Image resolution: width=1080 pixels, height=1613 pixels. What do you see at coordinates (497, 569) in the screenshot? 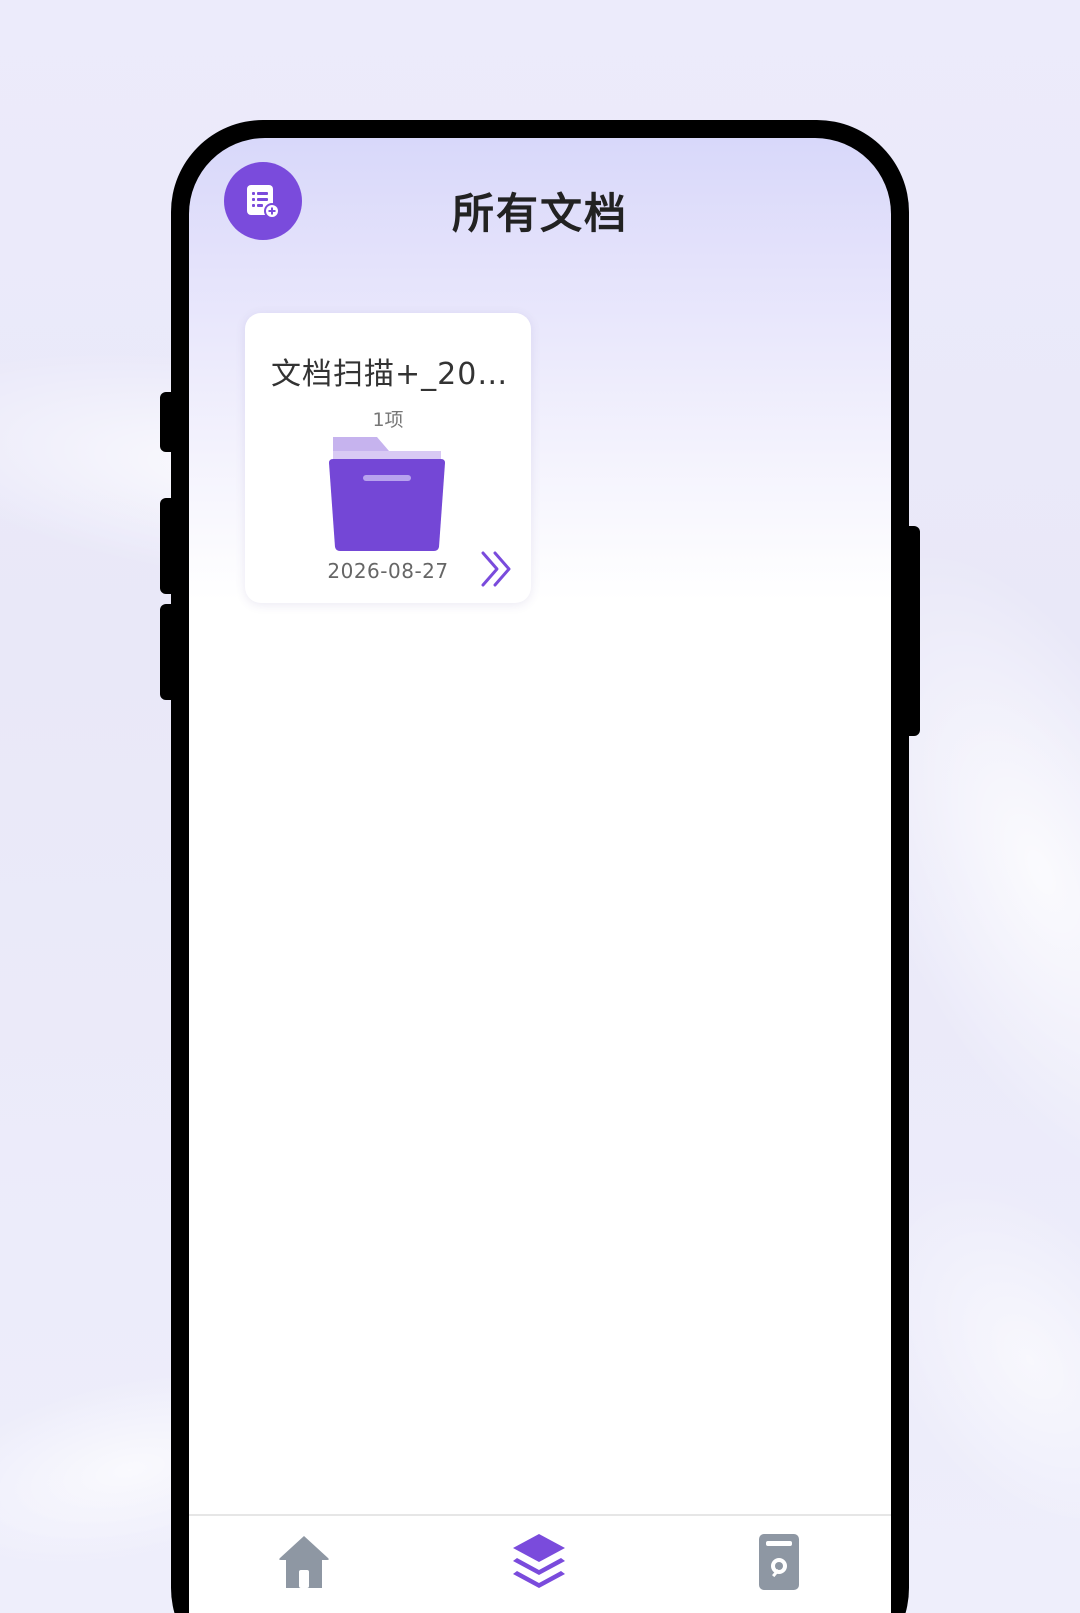
I see `double-chevron-right-icon` at bounding box center [497, 569].